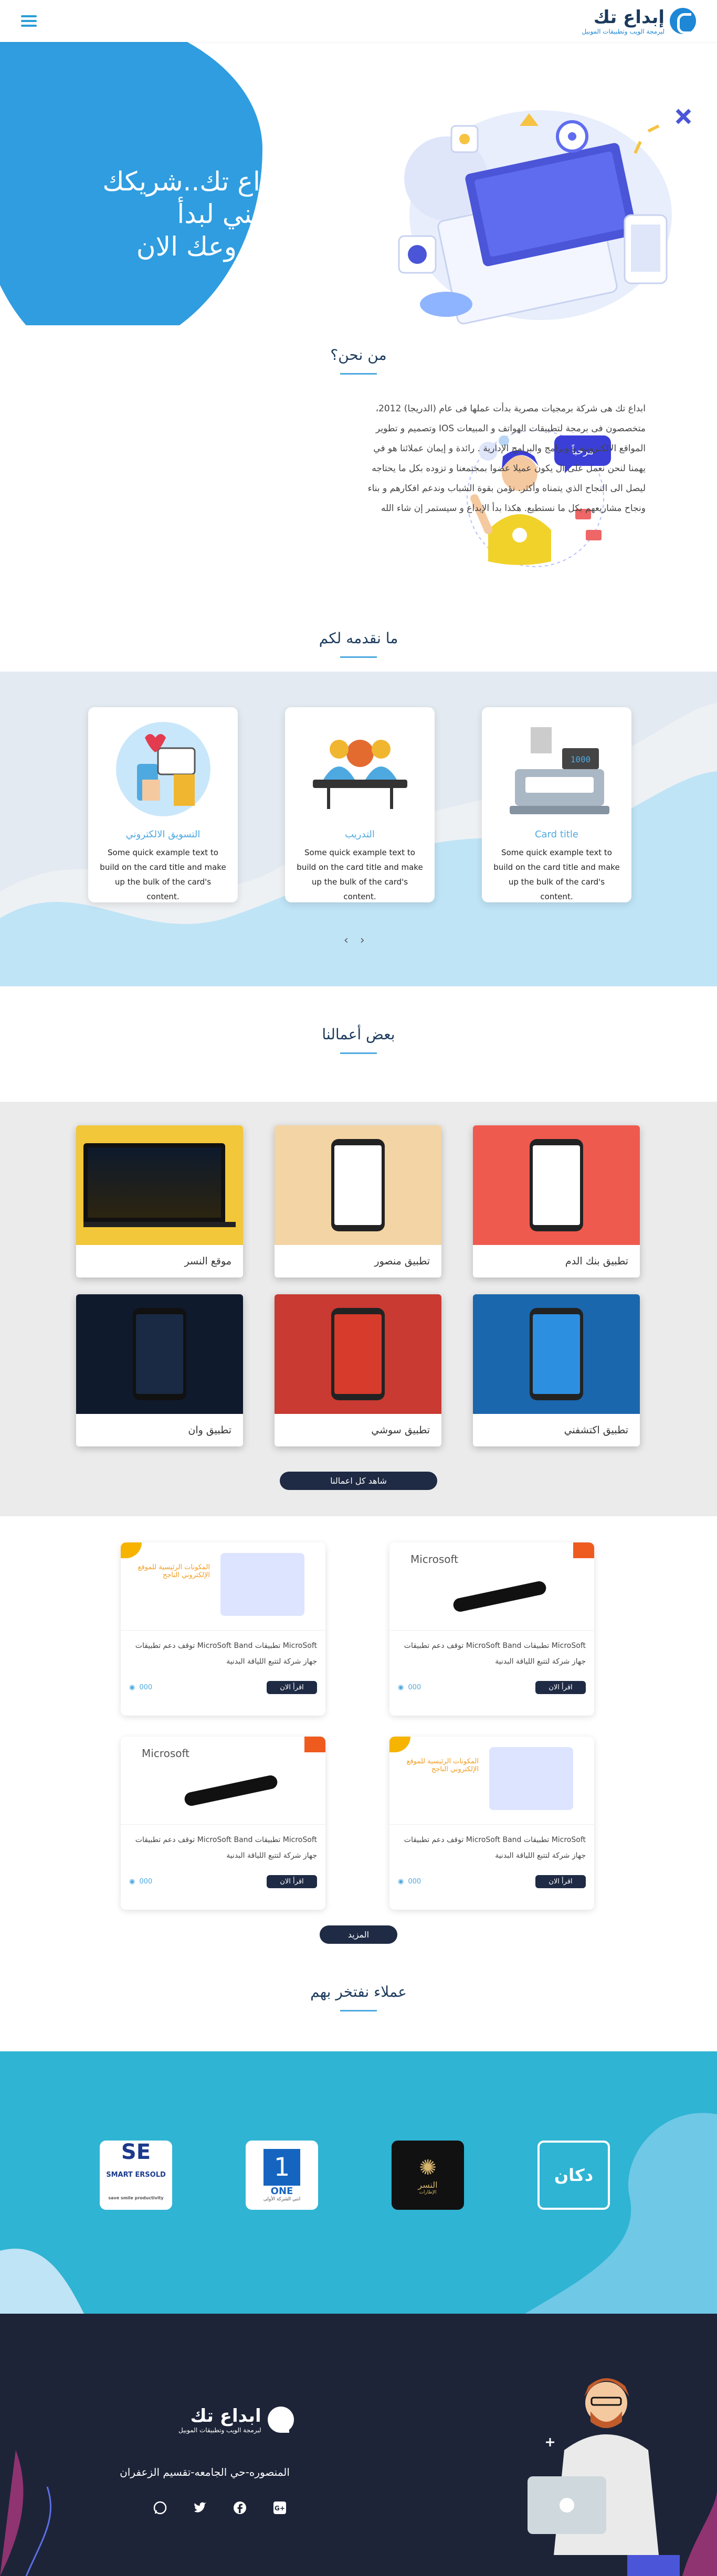 The image size is (717, 2576). What do you see at coordinates (163, 834) in the screenshot?
I see `service-title: التسويق الالكتروني` at bounding box center [163, 834].